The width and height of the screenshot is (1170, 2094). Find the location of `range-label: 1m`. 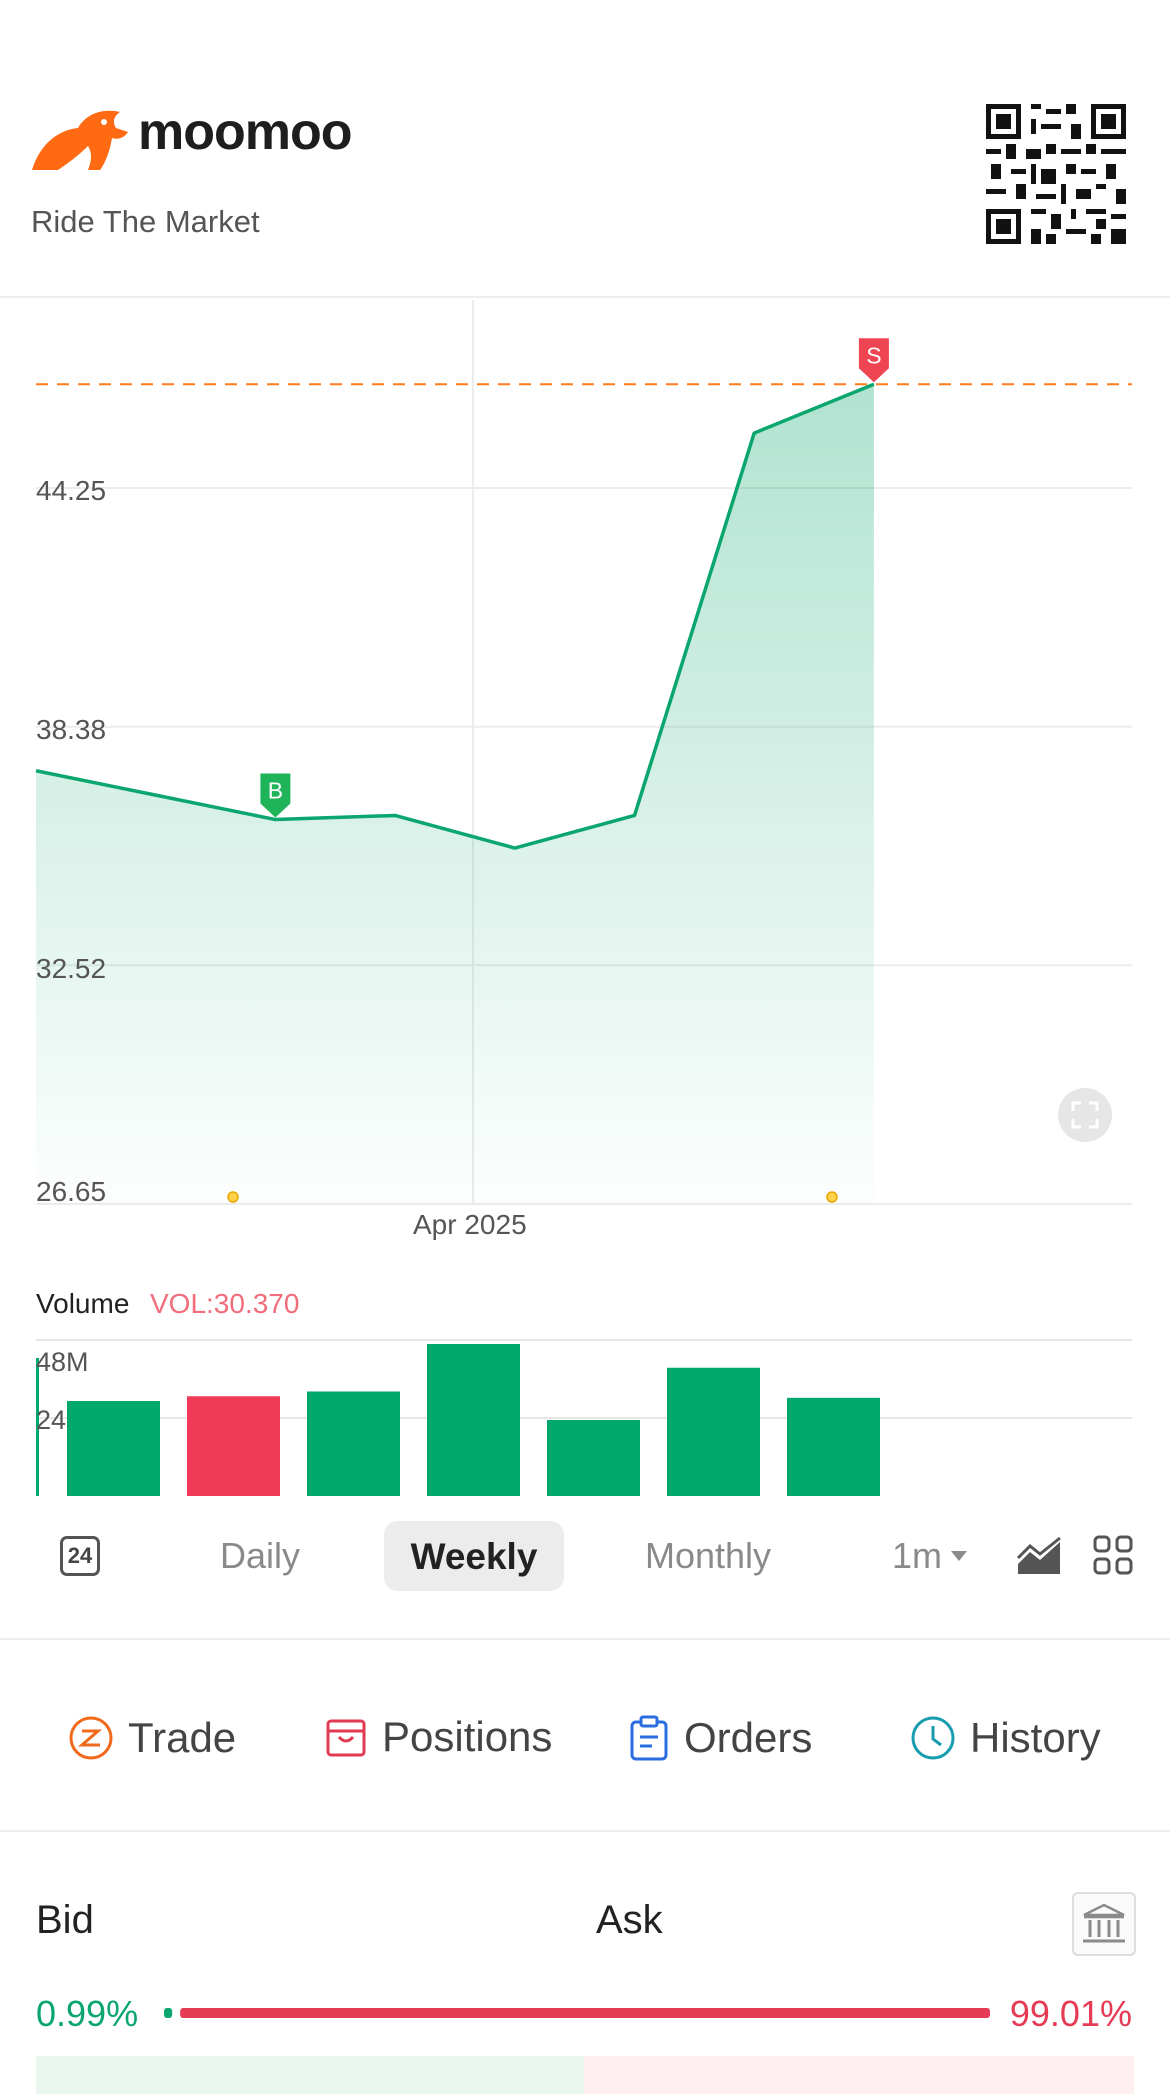

range-label: 1m is located at coordinates (917, 1555).